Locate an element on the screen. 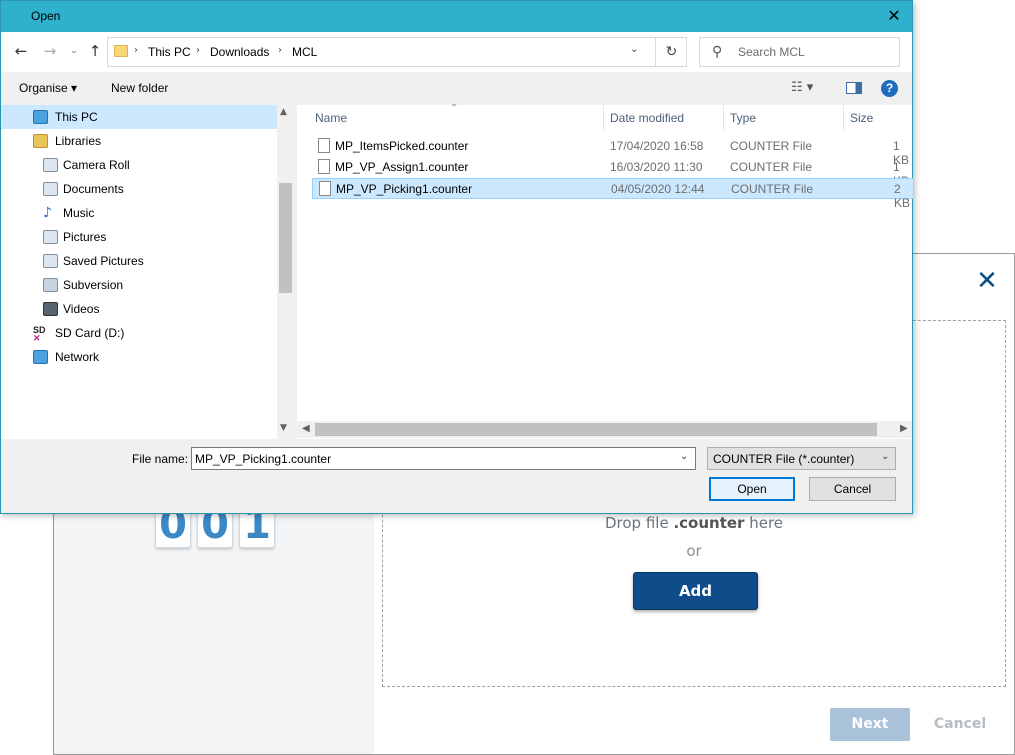 The image size is (1015, 755). scroll-down-icon: ▼ is located at coordinates (283, 428).